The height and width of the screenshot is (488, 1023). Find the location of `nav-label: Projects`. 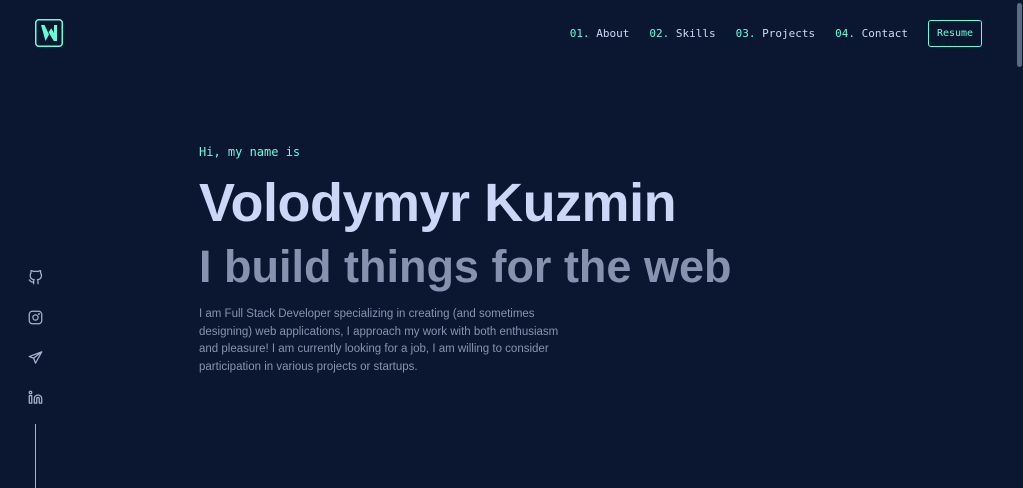

nav-label: Projects is located at coordinates (789, 33).